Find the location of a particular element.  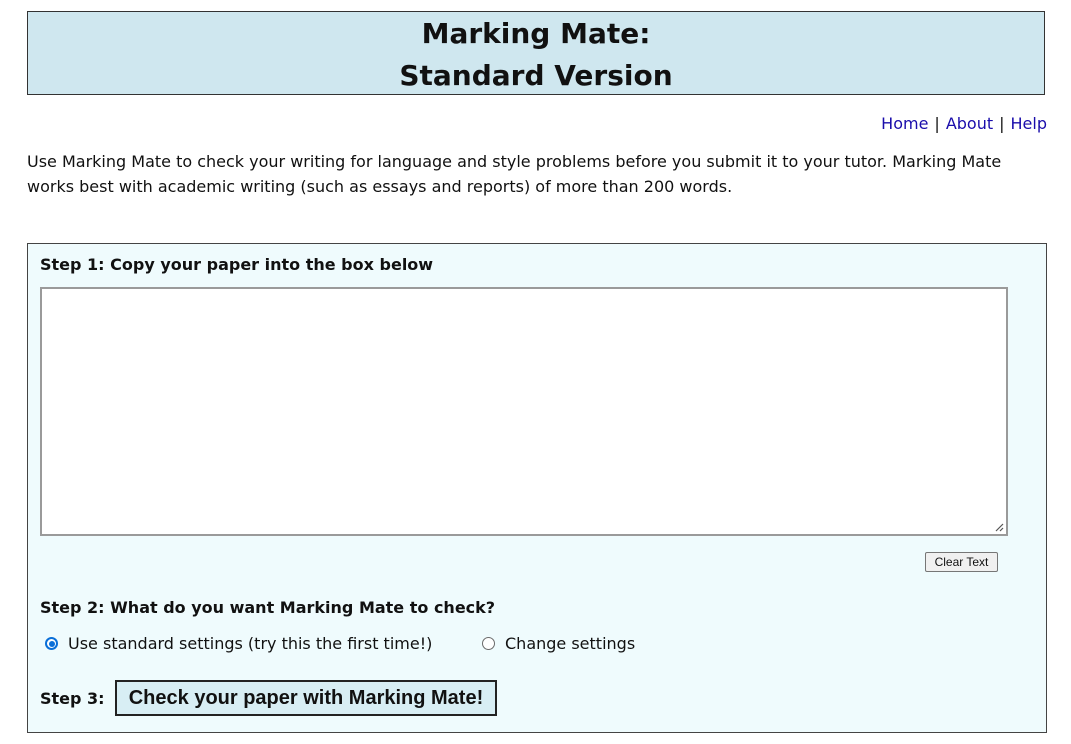

radio-option-change: Change settings is located at coordinates (558, 643).